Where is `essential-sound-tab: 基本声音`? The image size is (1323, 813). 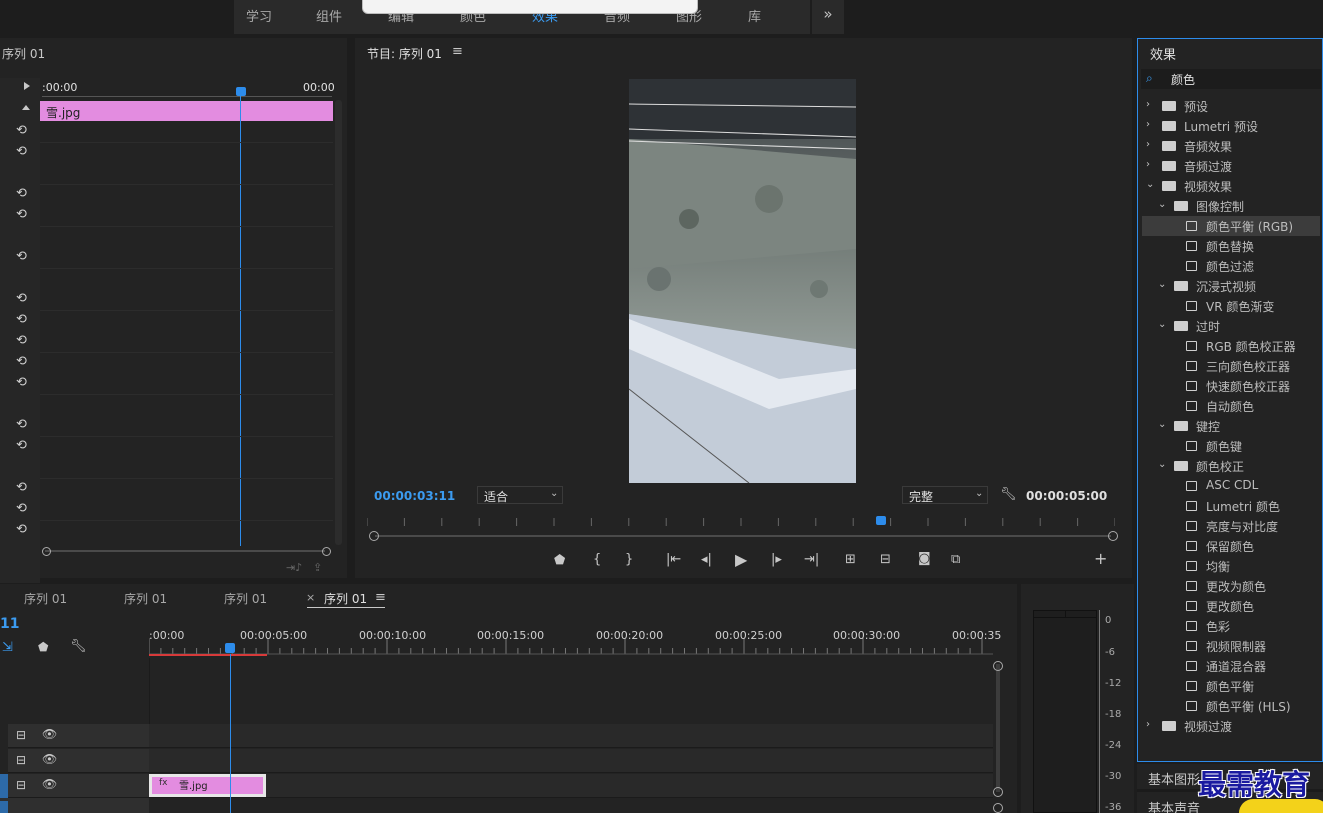 essential-sound-tab: 基本声音 is located at coordinates (1174, 805).